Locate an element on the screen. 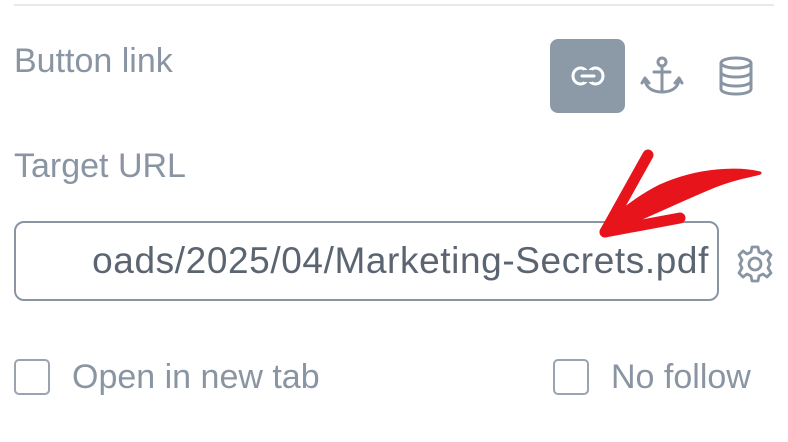 This screenshot has height=442, width=788. link-type-selector is located at coordinates (660, 76).